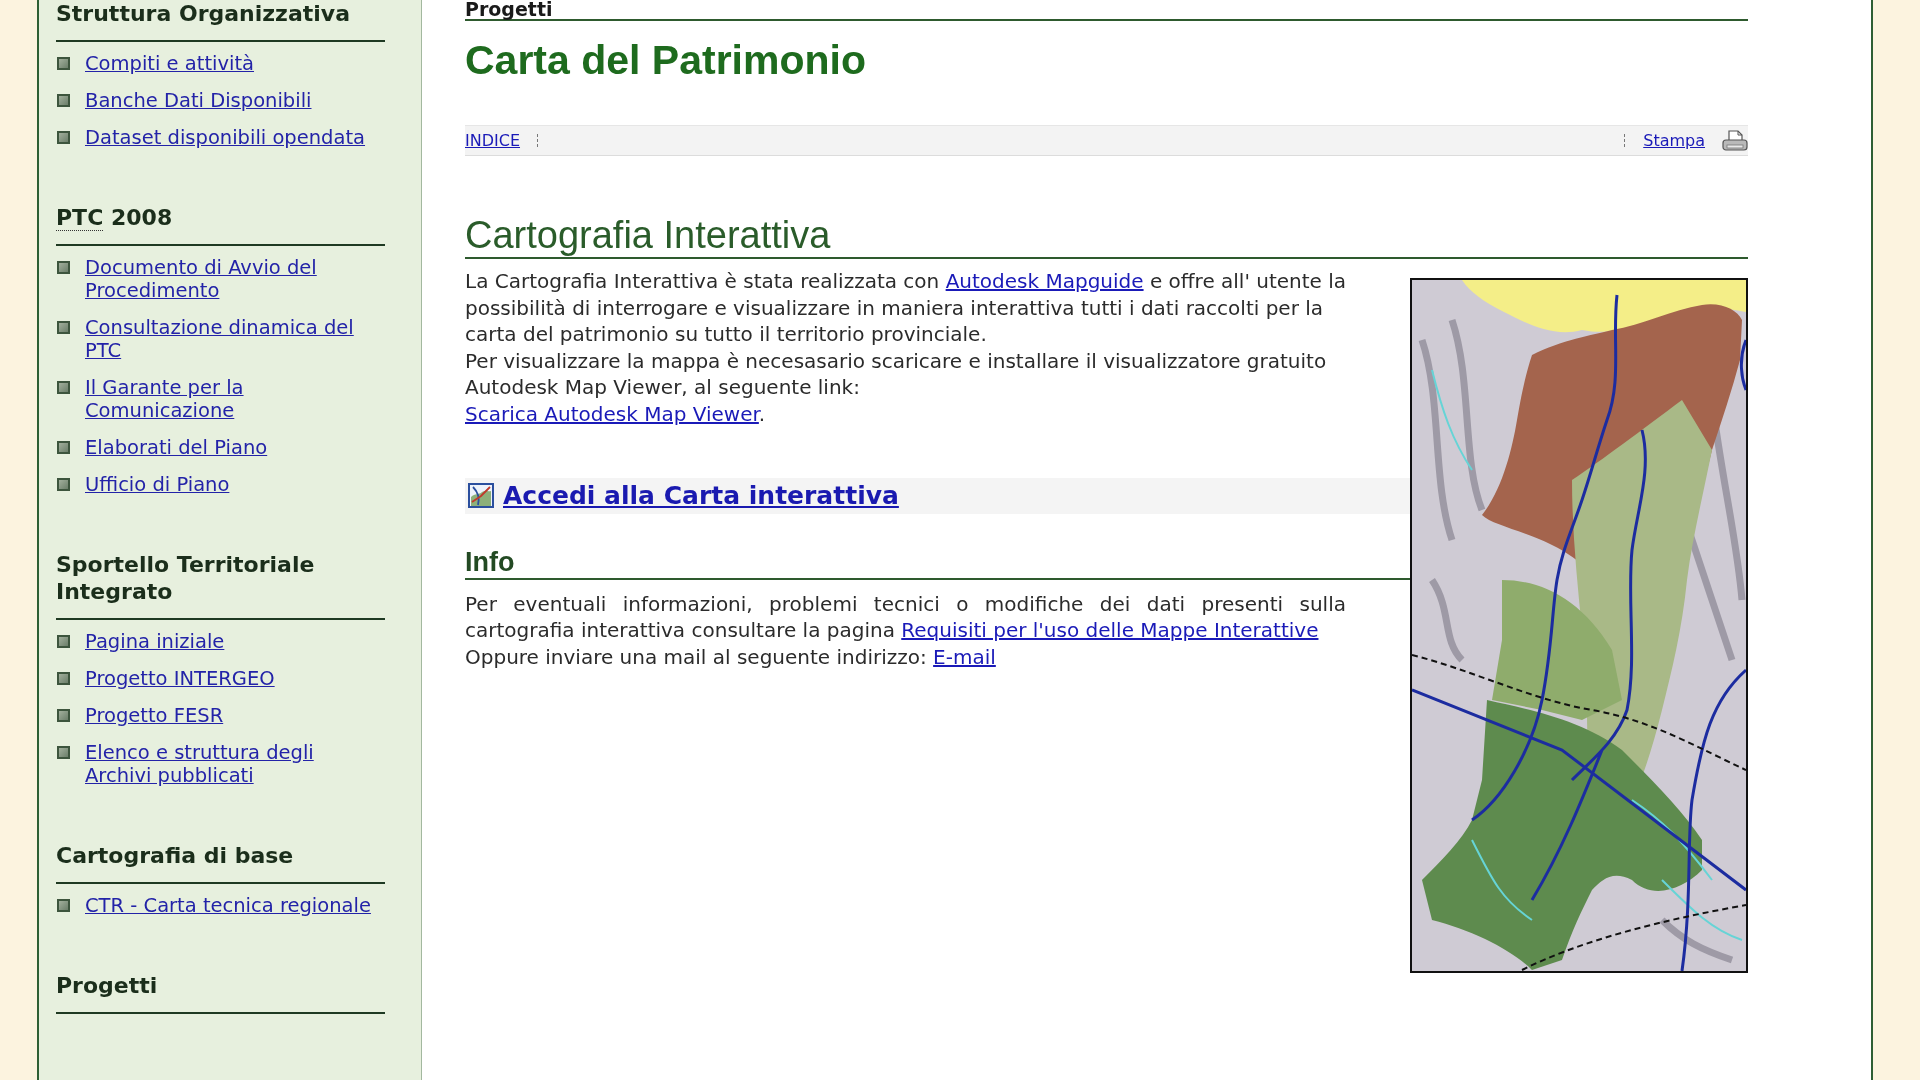 This screenshot has height=1080, width=1920. What do you see at coordinates (176, 447) in the screenshot?
I see `sidebar-link: Elaborati del Piano` at bounding box center [176, 447].